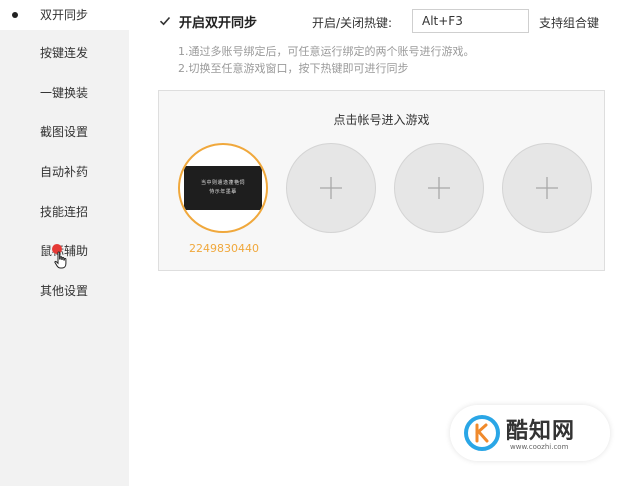  Describe the element at coordinates (541, 431) in the screenshot. I see `watermark-name: 酷知网` at that location.